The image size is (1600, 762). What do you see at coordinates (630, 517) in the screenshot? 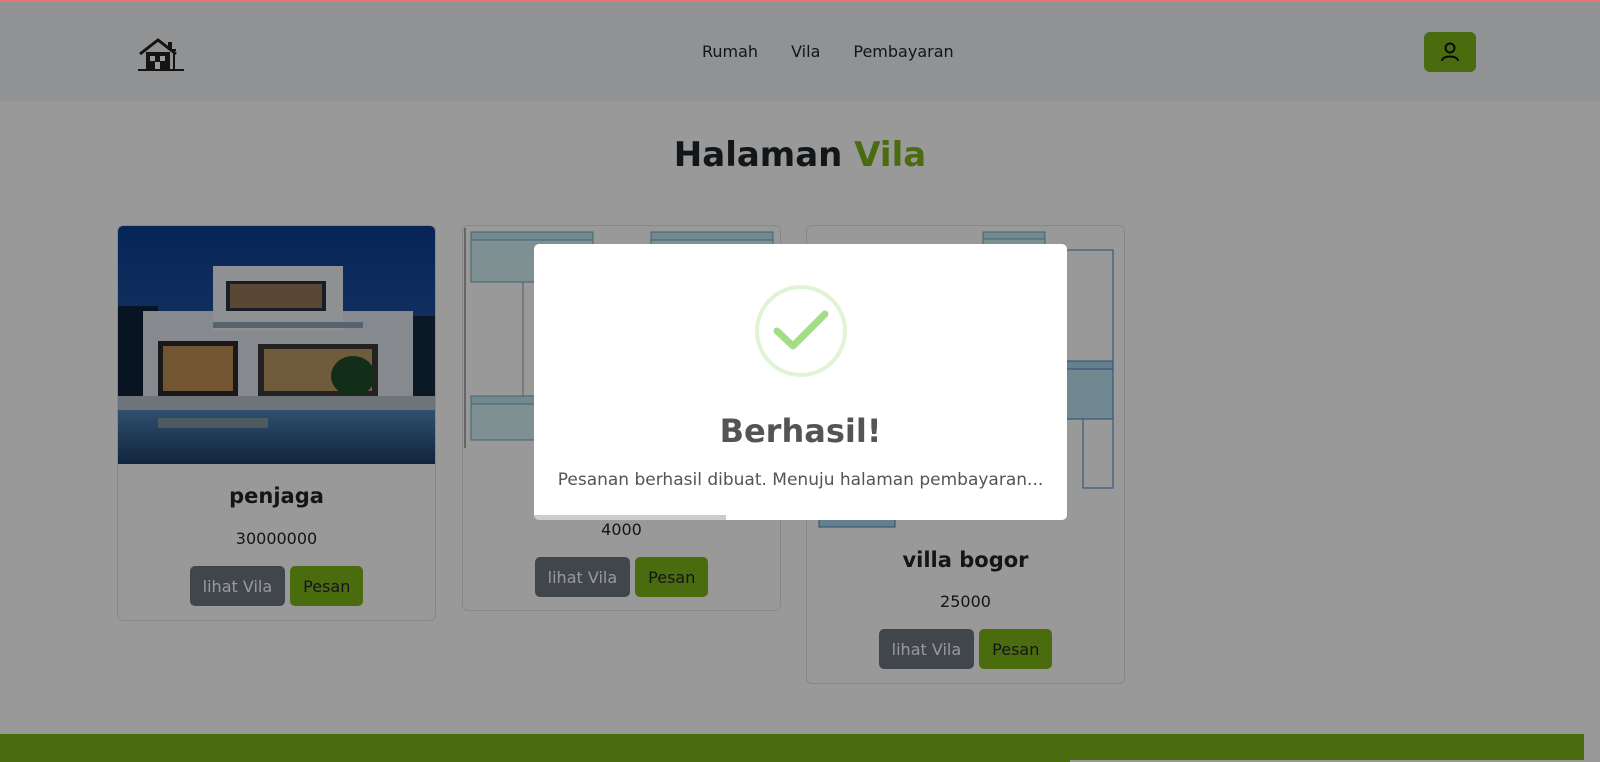
I see `timer-progress-bar` at bounding box center [630, 517].